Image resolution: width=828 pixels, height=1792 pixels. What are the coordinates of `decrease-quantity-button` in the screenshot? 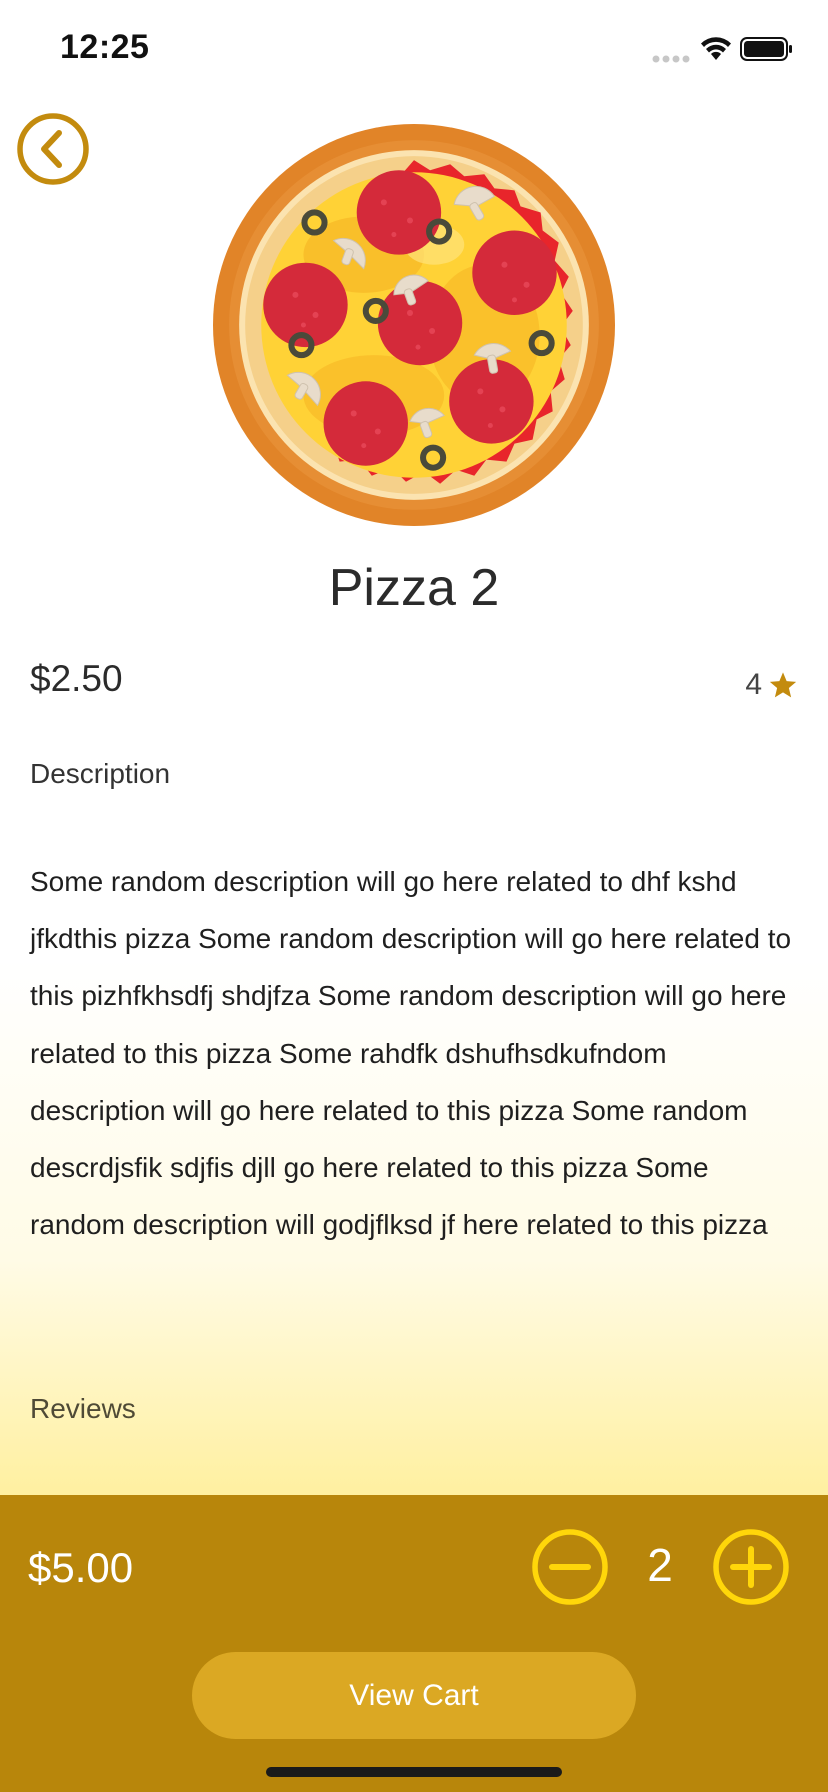 It's located at (570, 1567).